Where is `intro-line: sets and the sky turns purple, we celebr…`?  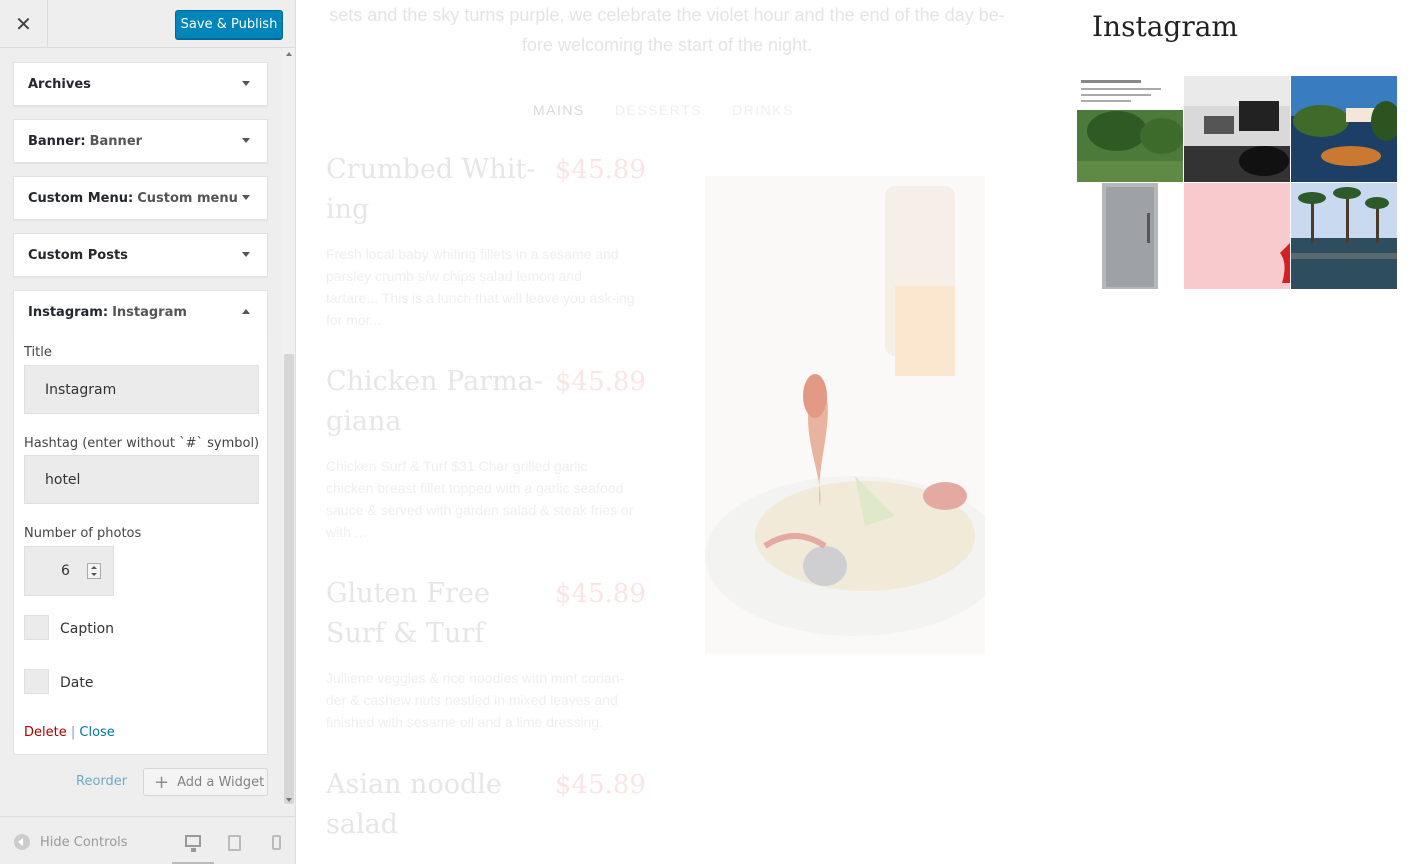
intro-line: sets and the sky turns purple, we celebr… is located at coordinates (667, 15).